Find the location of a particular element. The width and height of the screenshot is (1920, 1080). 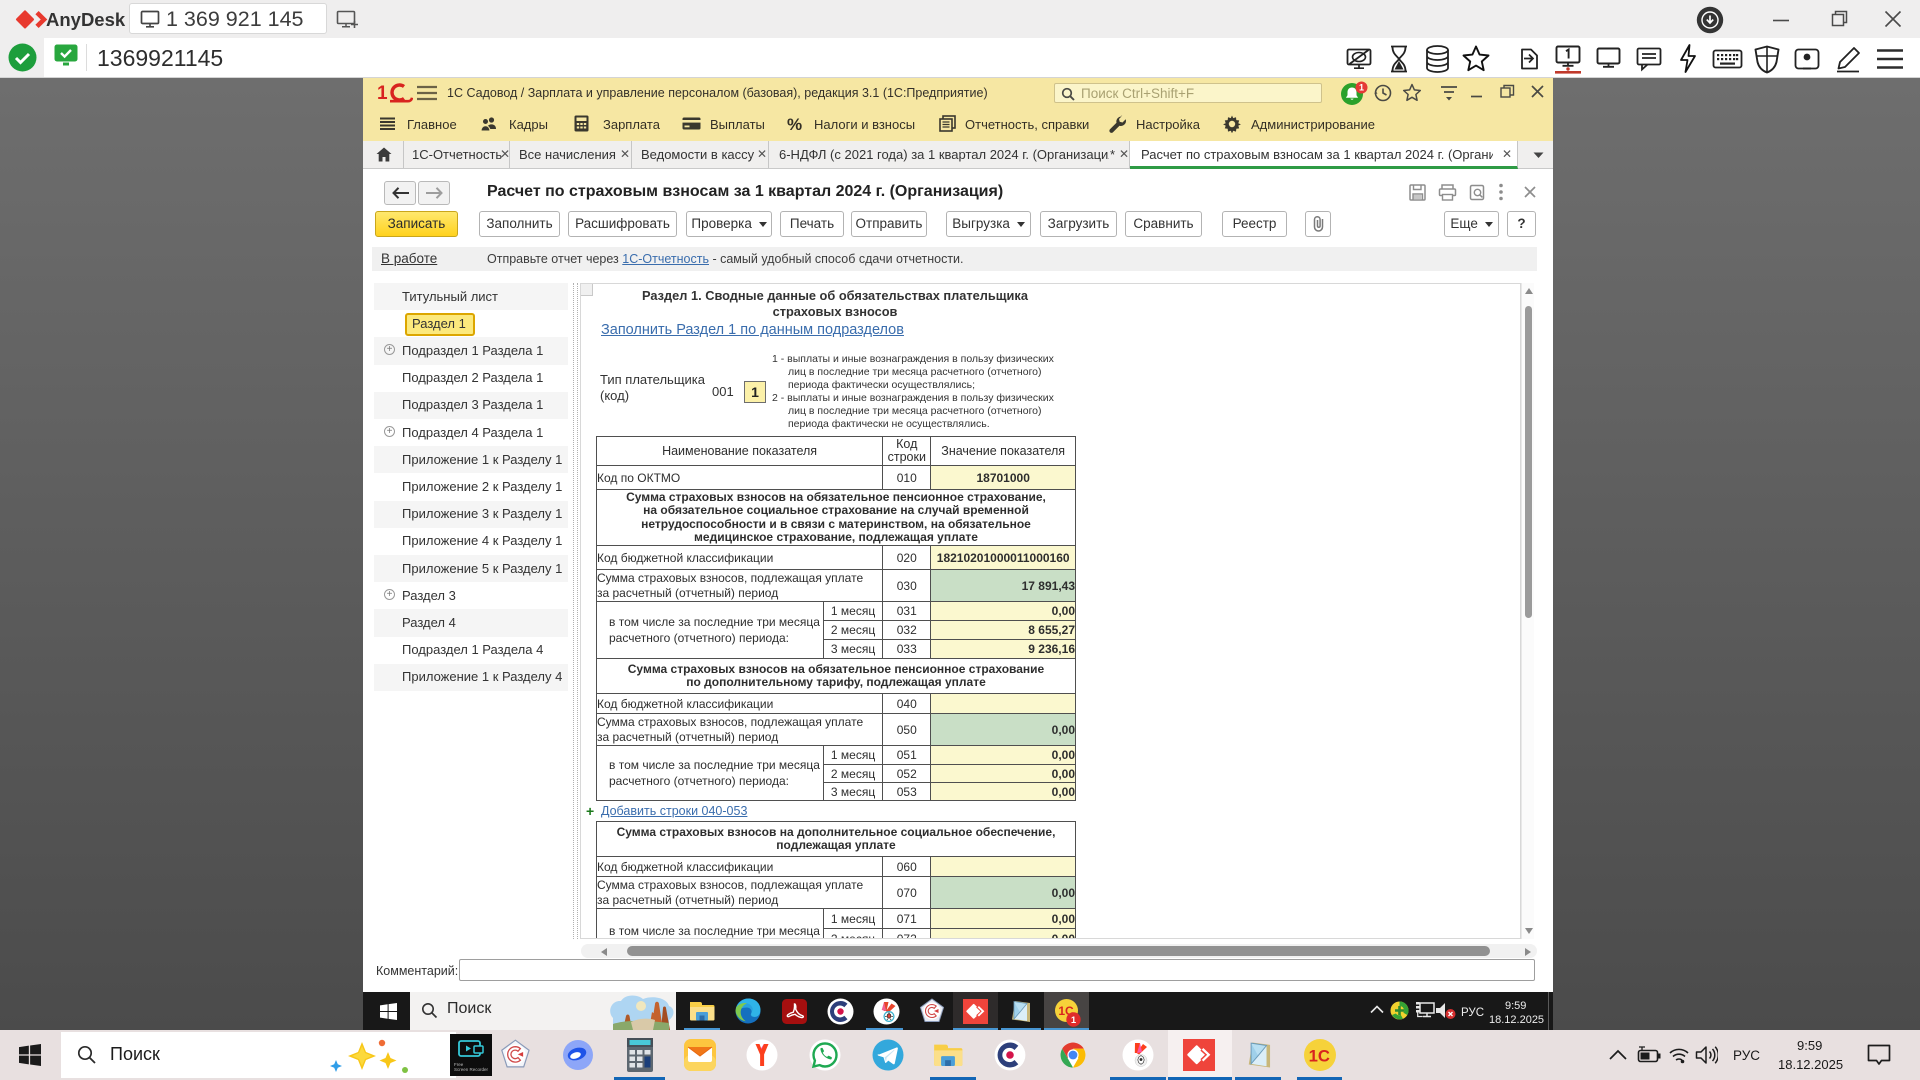

svg-text: РУС is located at coordinates (1472, 1013).